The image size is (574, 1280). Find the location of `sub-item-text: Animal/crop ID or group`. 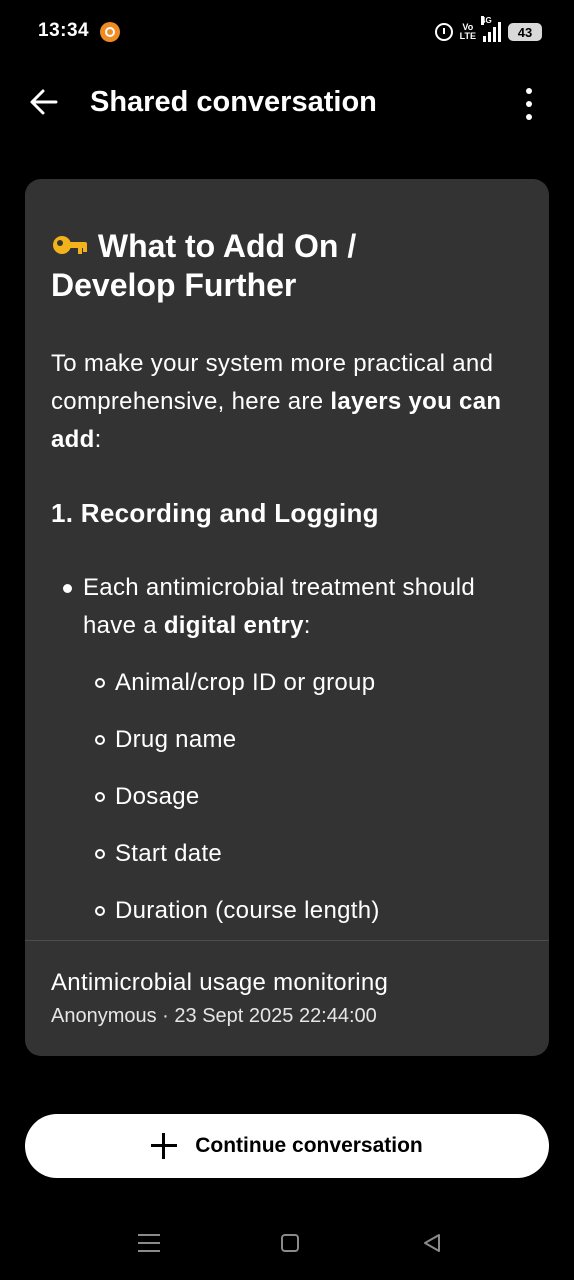

sub-item-text: Animal/crop ID or group is located at coordinates (245, 682).